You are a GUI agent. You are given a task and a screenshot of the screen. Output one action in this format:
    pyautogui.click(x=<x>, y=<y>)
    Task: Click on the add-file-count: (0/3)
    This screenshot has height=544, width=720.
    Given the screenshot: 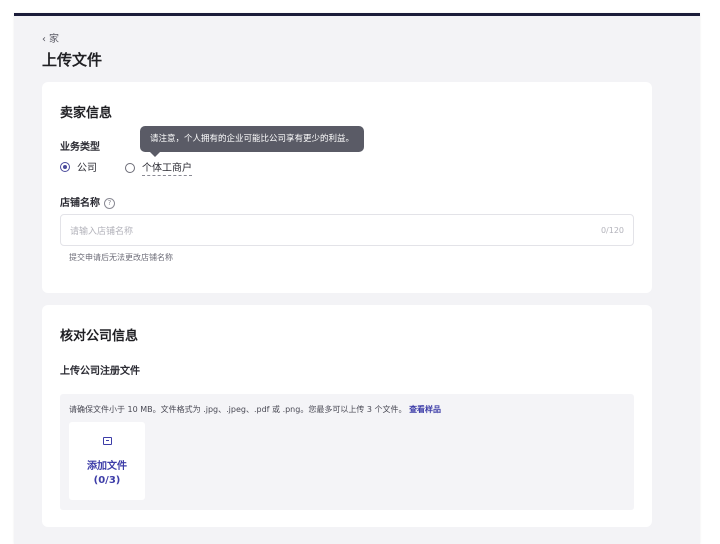 What is the action you would take?
    pyautogui.click(x=107, y=480)
    